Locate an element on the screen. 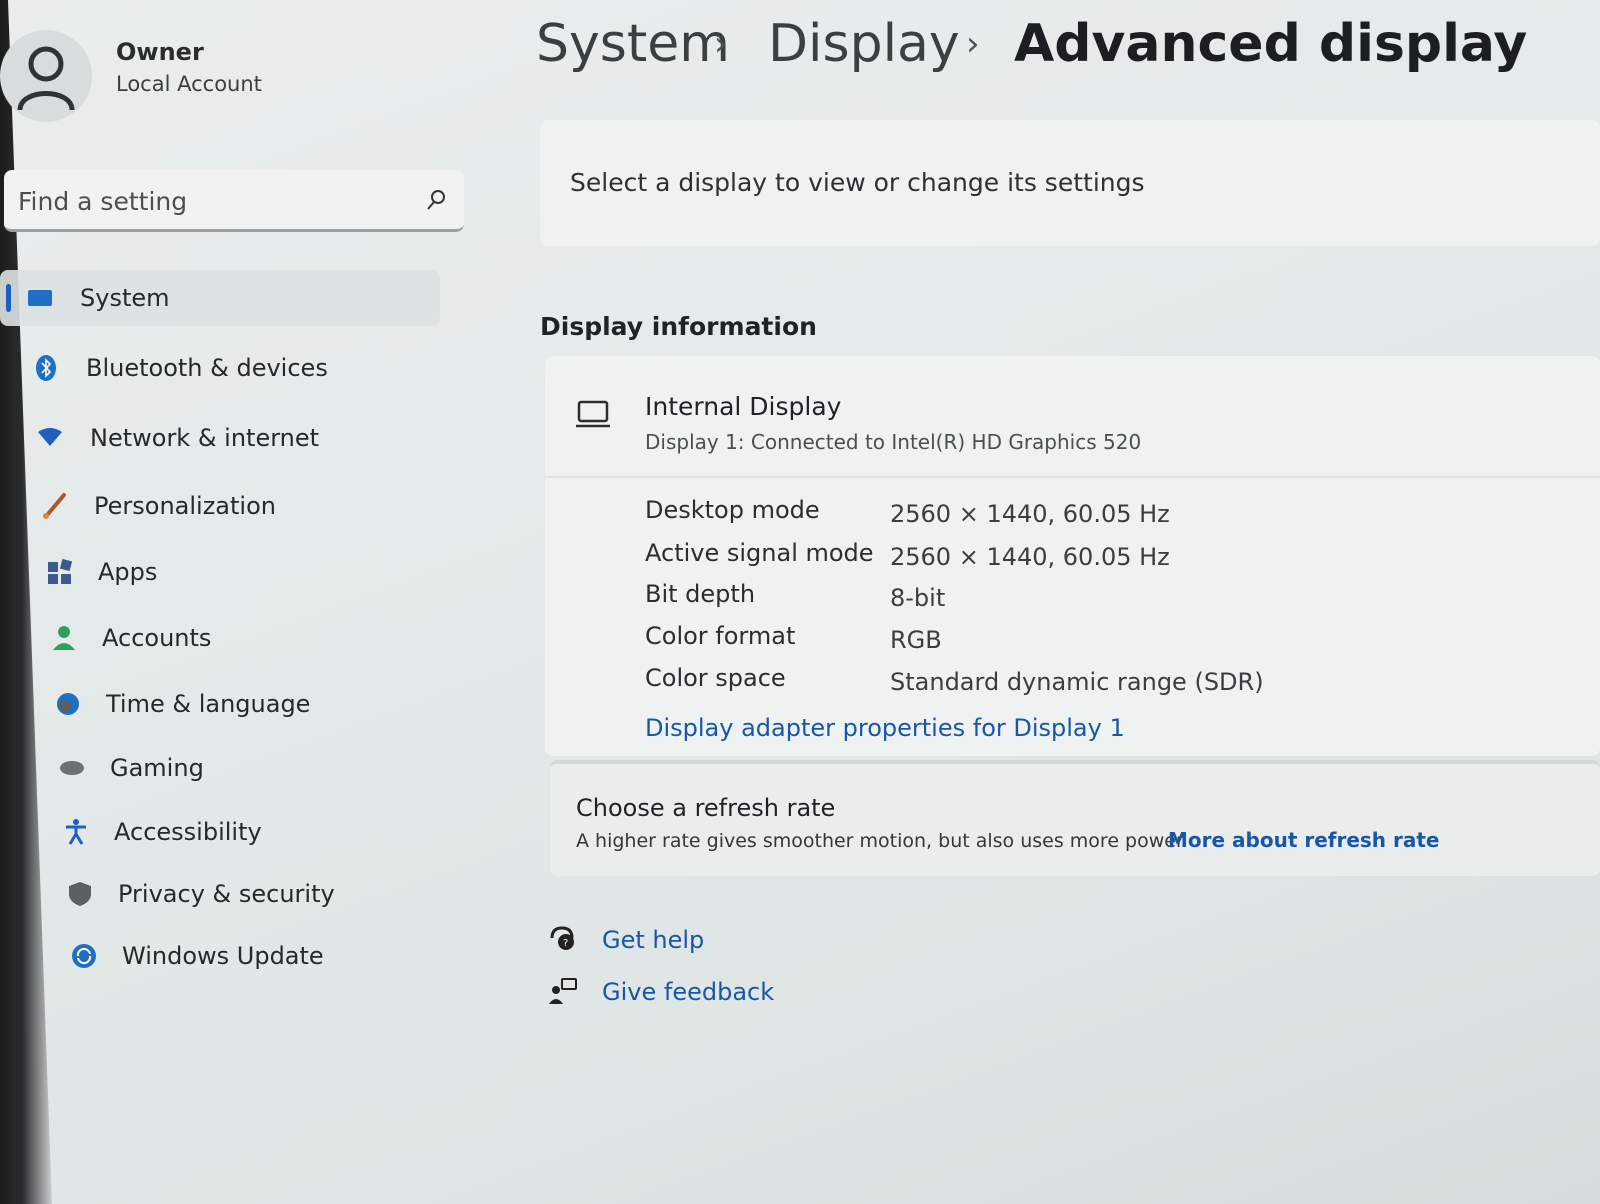 Image resolution: width=1600 pixels, height=1204 pixels. sidebar-item-label: Privacy & security is located at coordinates (226, 894).